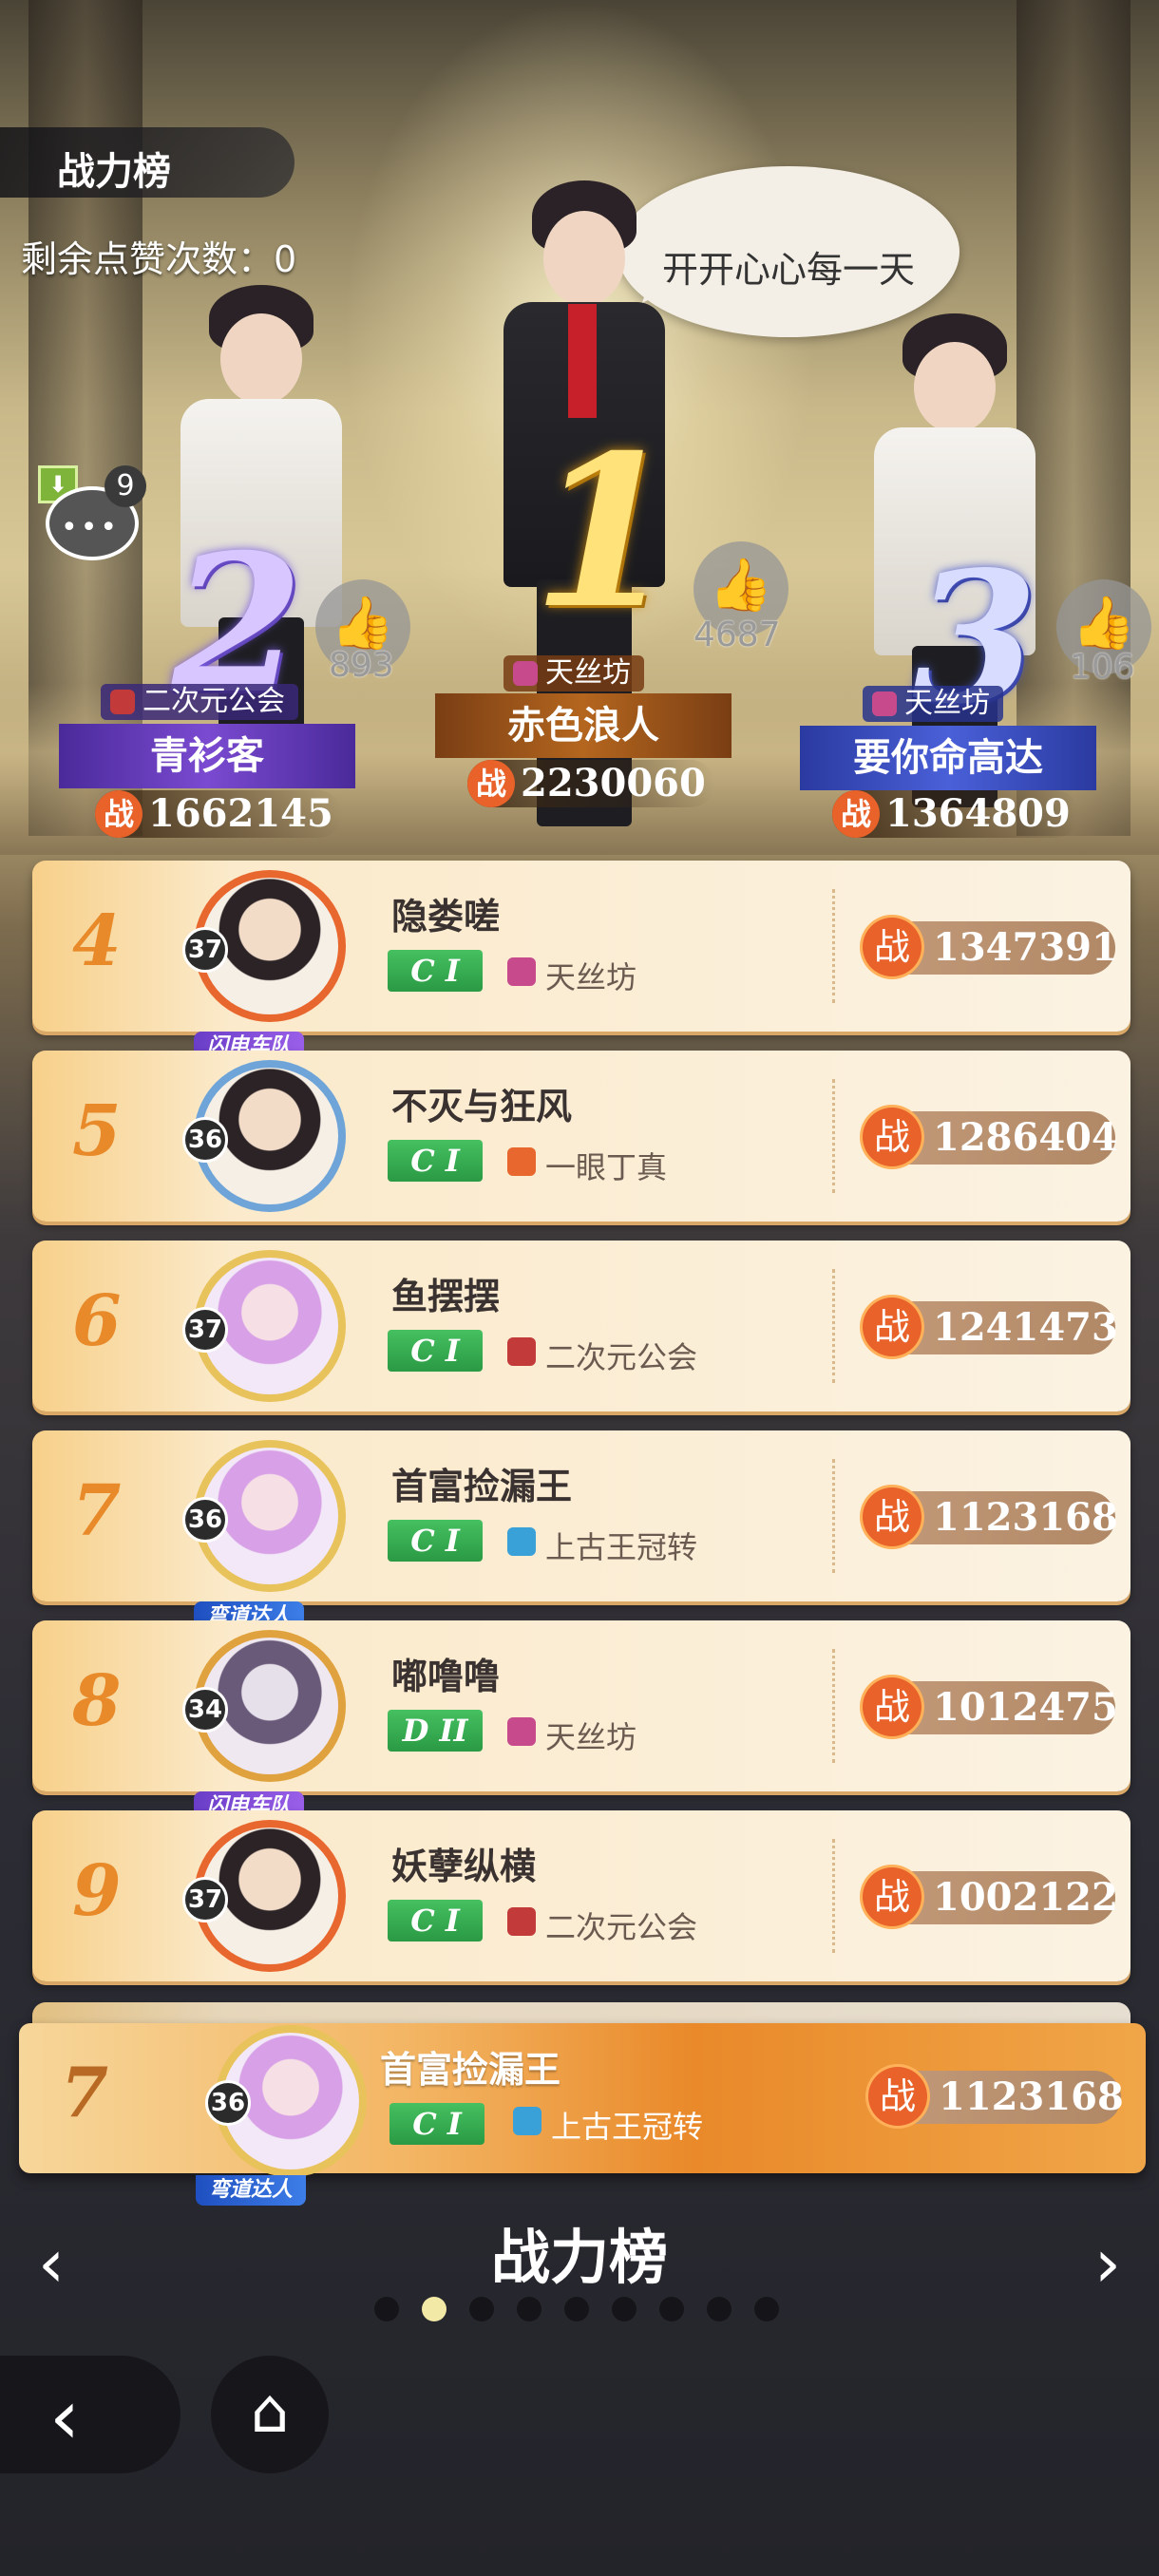 Image resolution: width=1159 pixels, height=2576 pixels. I want to click on page-dot-active, so click(434, 2309).